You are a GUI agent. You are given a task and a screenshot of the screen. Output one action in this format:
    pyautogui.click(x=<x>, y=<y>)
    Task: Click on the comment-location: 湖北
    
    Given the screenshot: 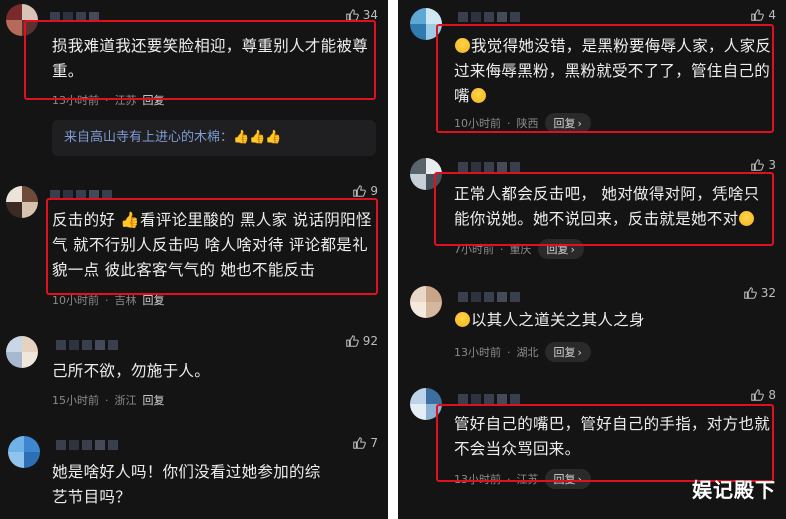 What is the action you would take?
    pyautogui.click(x=527, y=352)
    